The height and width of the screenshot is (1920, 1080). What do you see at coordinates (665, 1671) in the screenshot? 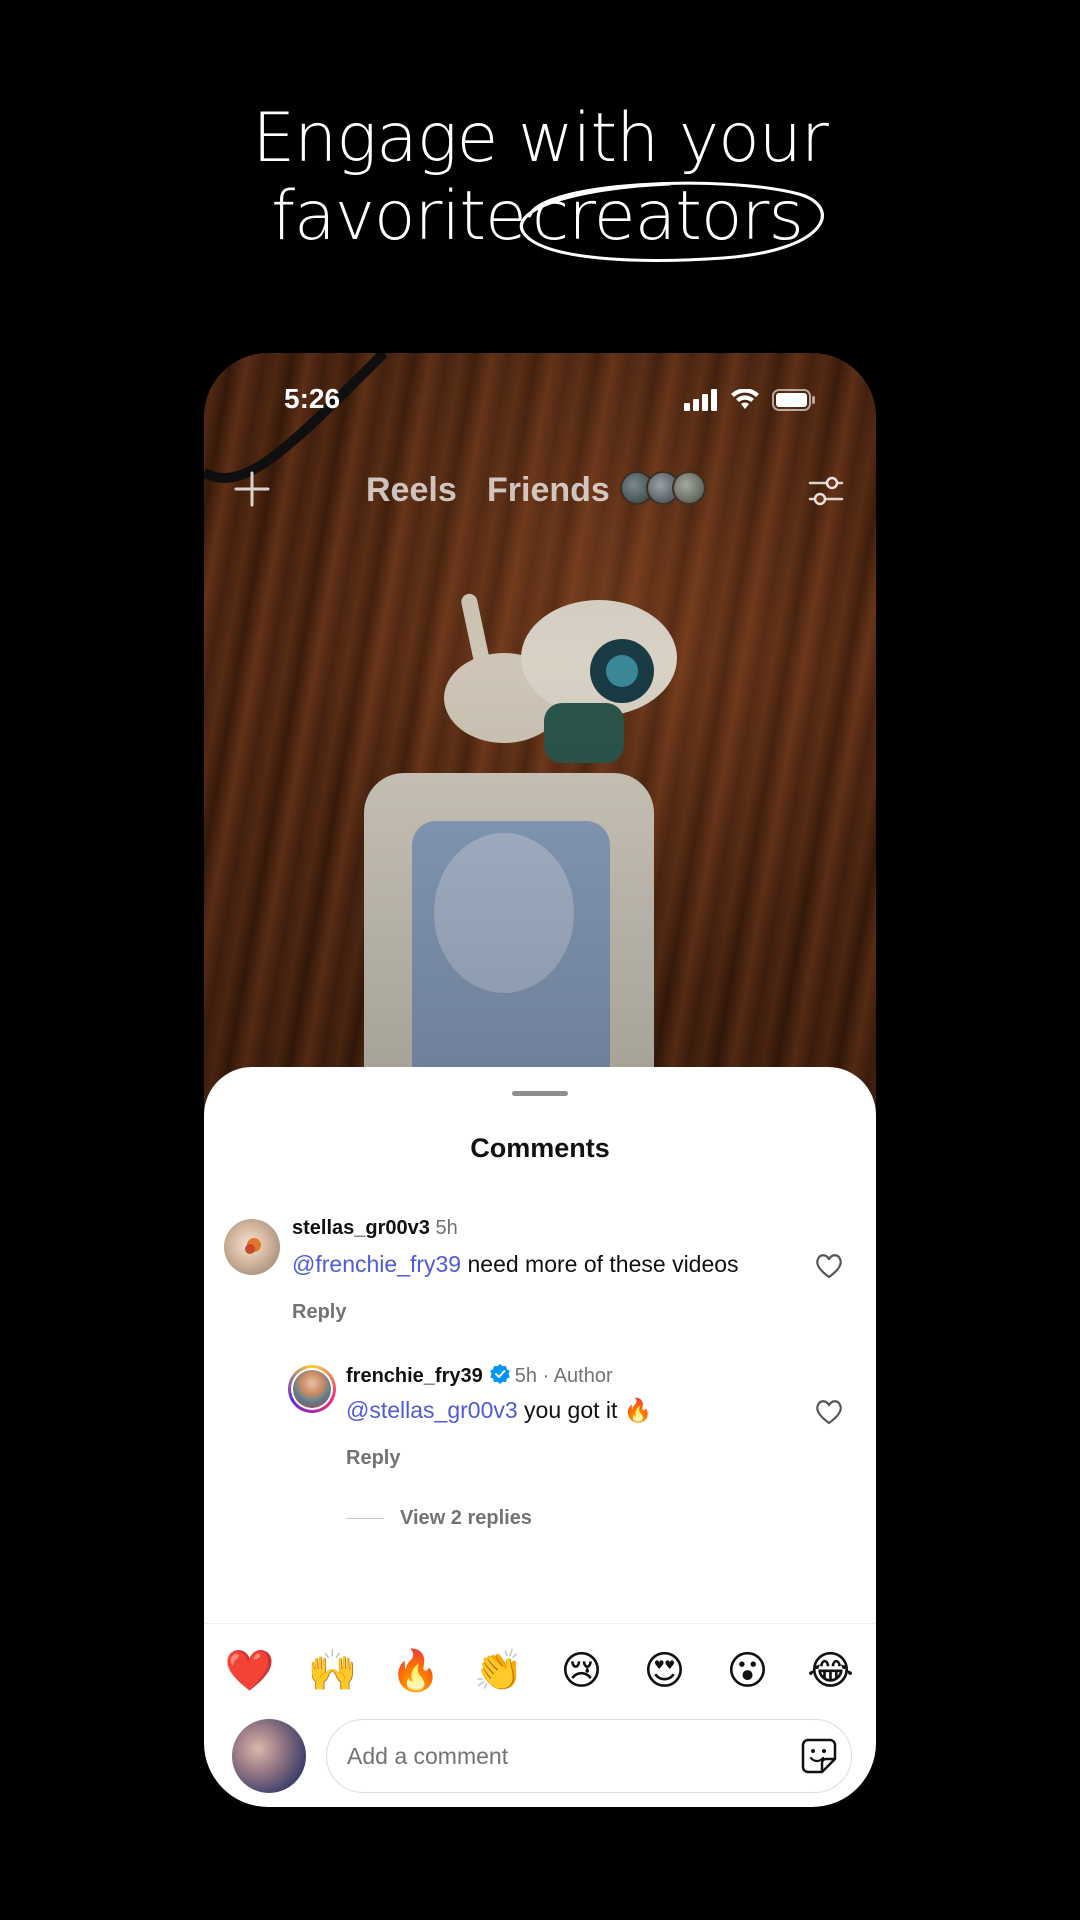
I see `emoji-heart-eyes: 😍` at bounding box center [665, 1671].